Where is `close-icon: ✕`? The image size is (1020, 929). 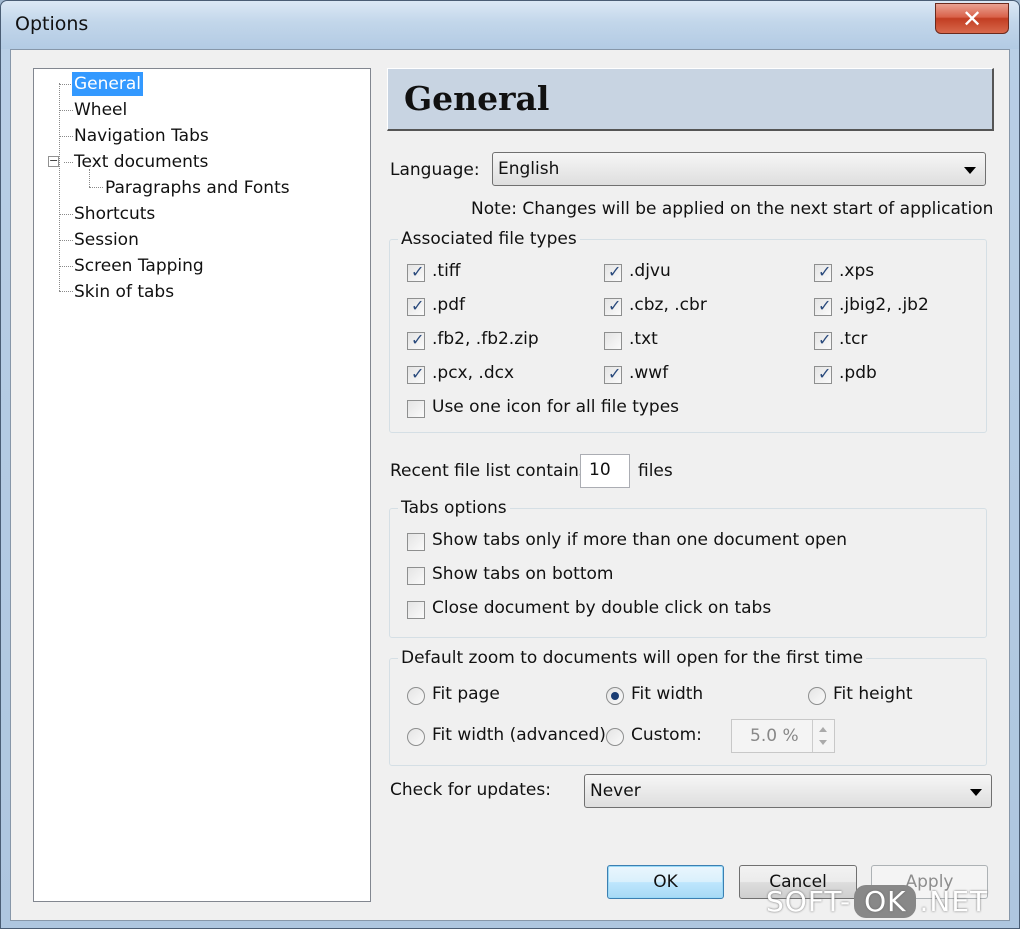
close-icon: ✕ is located at coordinates (972, 19).